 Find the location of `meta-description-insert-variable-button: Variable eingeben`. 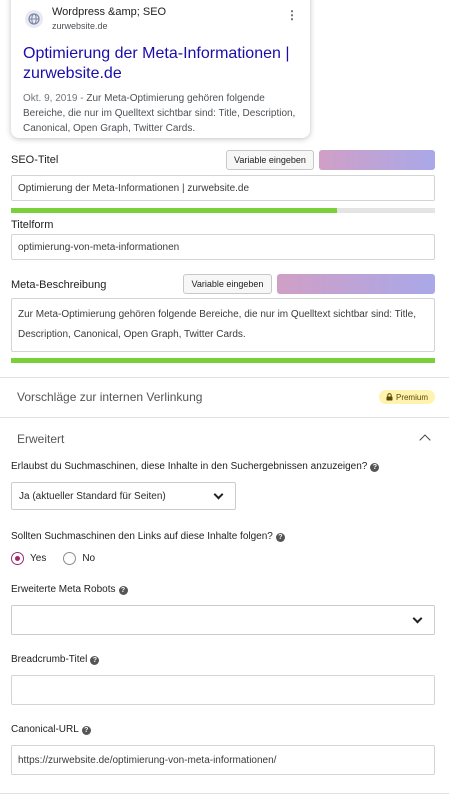

meta-description-insert-variable-button: Variable eingeben is located at coordinates (227, 284).